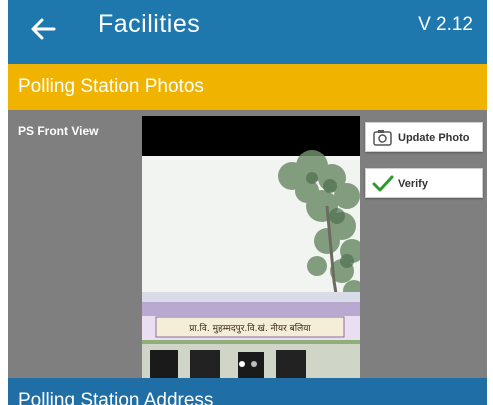 Image resolution: width=493 pixels, height=405 pixels. I want to click on section-title: Polling Station Photos, so click(111, 86).